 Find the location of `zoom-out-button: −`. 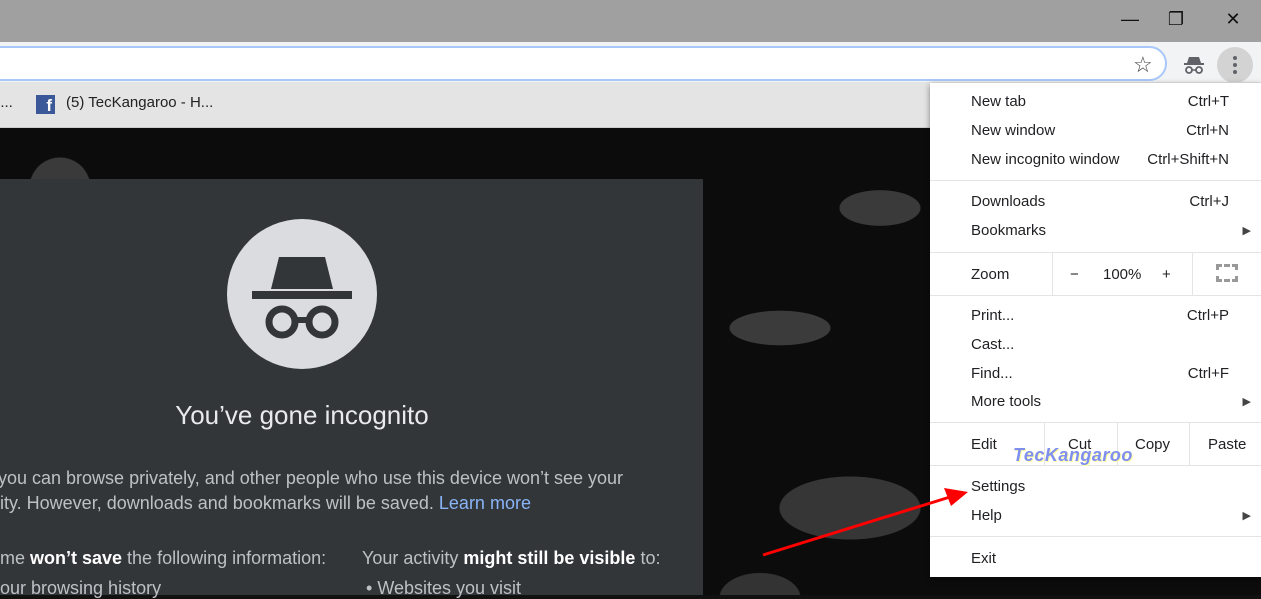

zoom-out-button: − is located at coordinates (1074, 274).